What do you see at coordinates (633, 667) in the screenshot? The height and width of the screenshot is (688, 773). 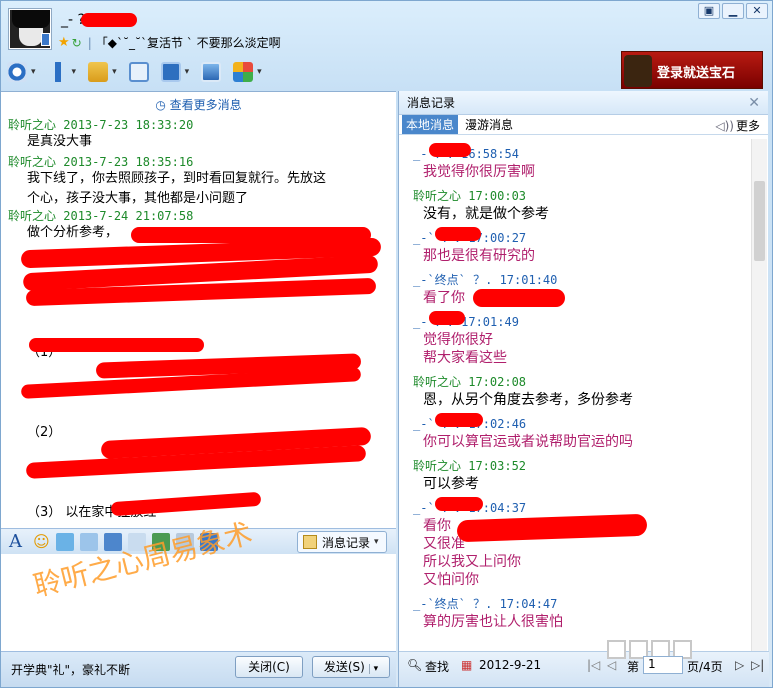 I see `page-prefix: 第` at bounding box center [633, 667].